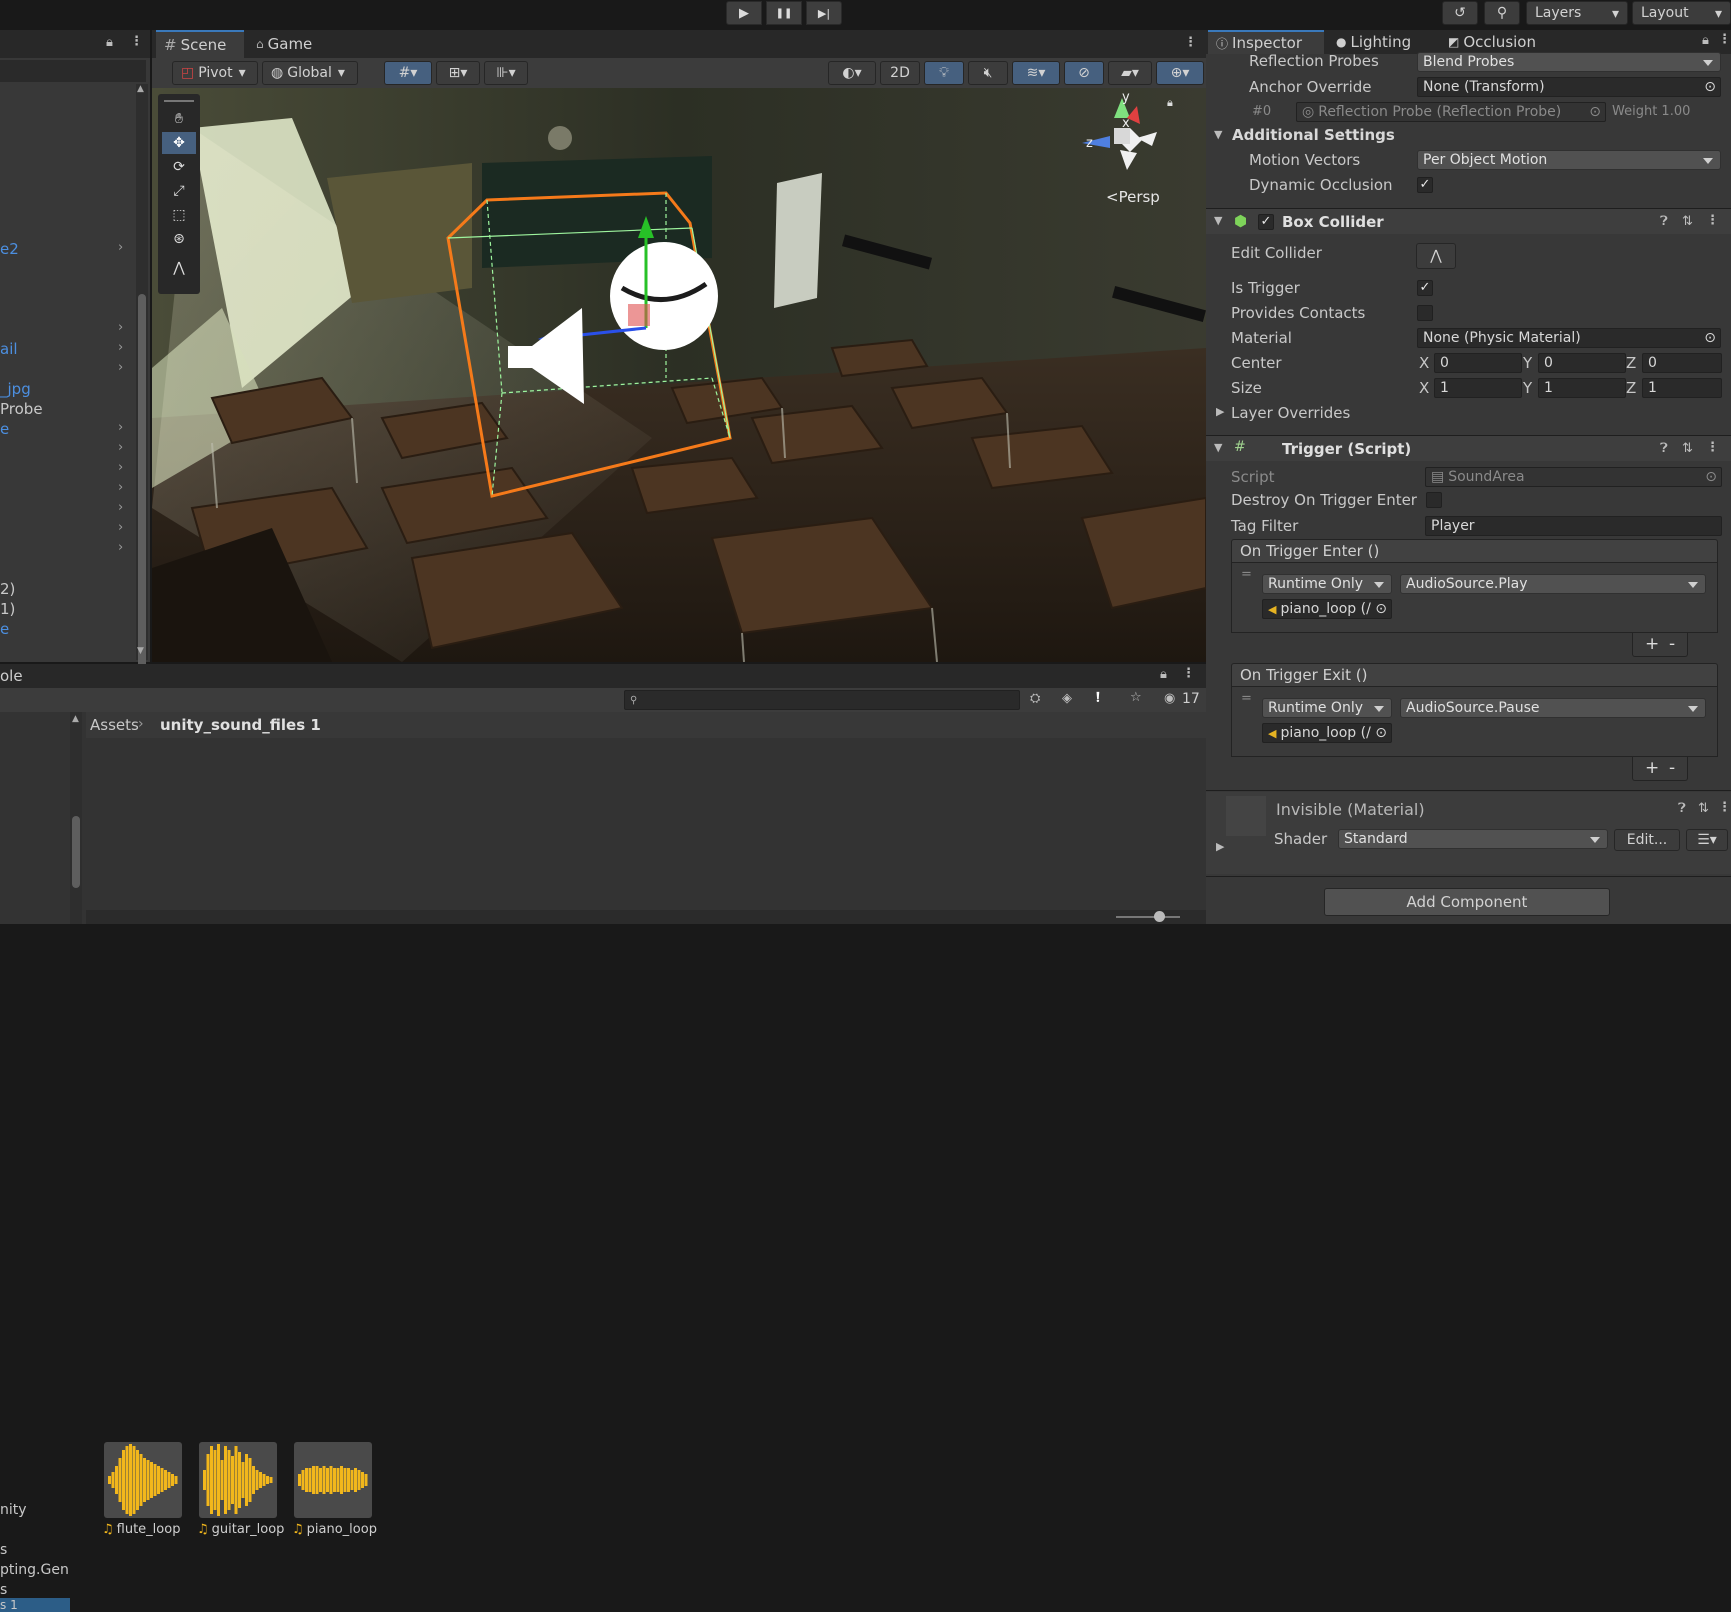 The width and height of the screenshot is (1731, 1612). What do you see at coordinates (1180, 73) in the screenshot?
I see `gizmos-dropdown: ⊕▾` at bounding box center [1180, 73].